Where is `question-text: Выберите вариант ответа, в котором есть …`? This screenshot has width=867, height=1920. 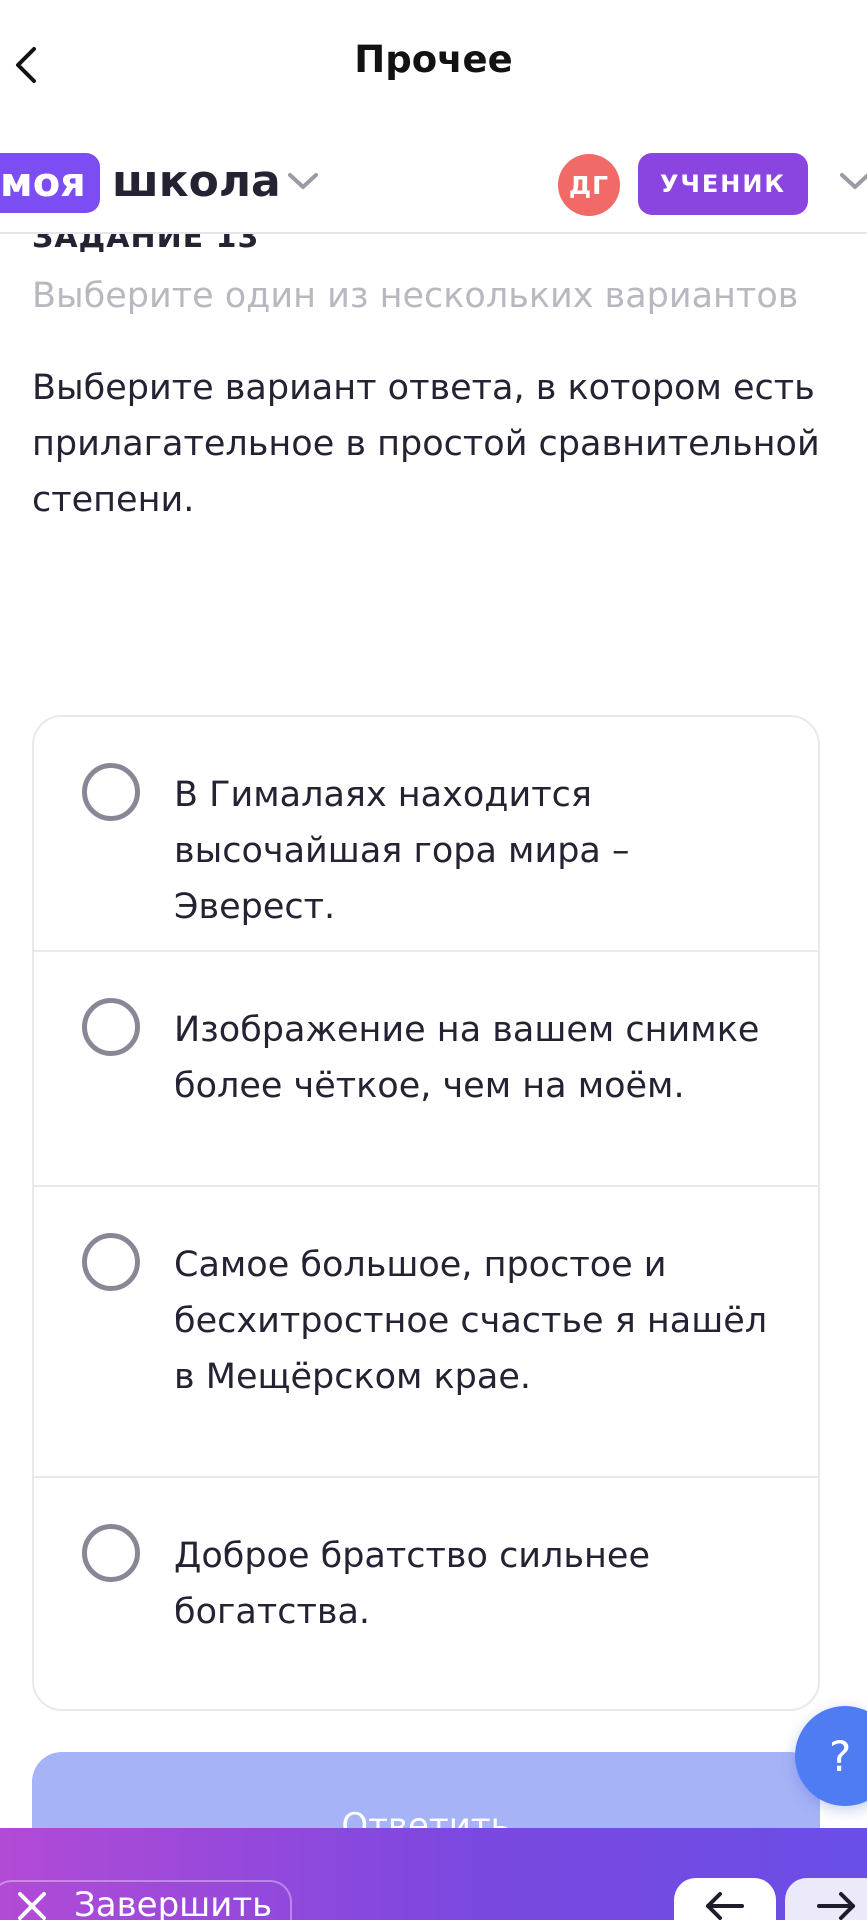 question-text: Выберите вариант ответа, в котором есть … is located at coordinates (426, 444).